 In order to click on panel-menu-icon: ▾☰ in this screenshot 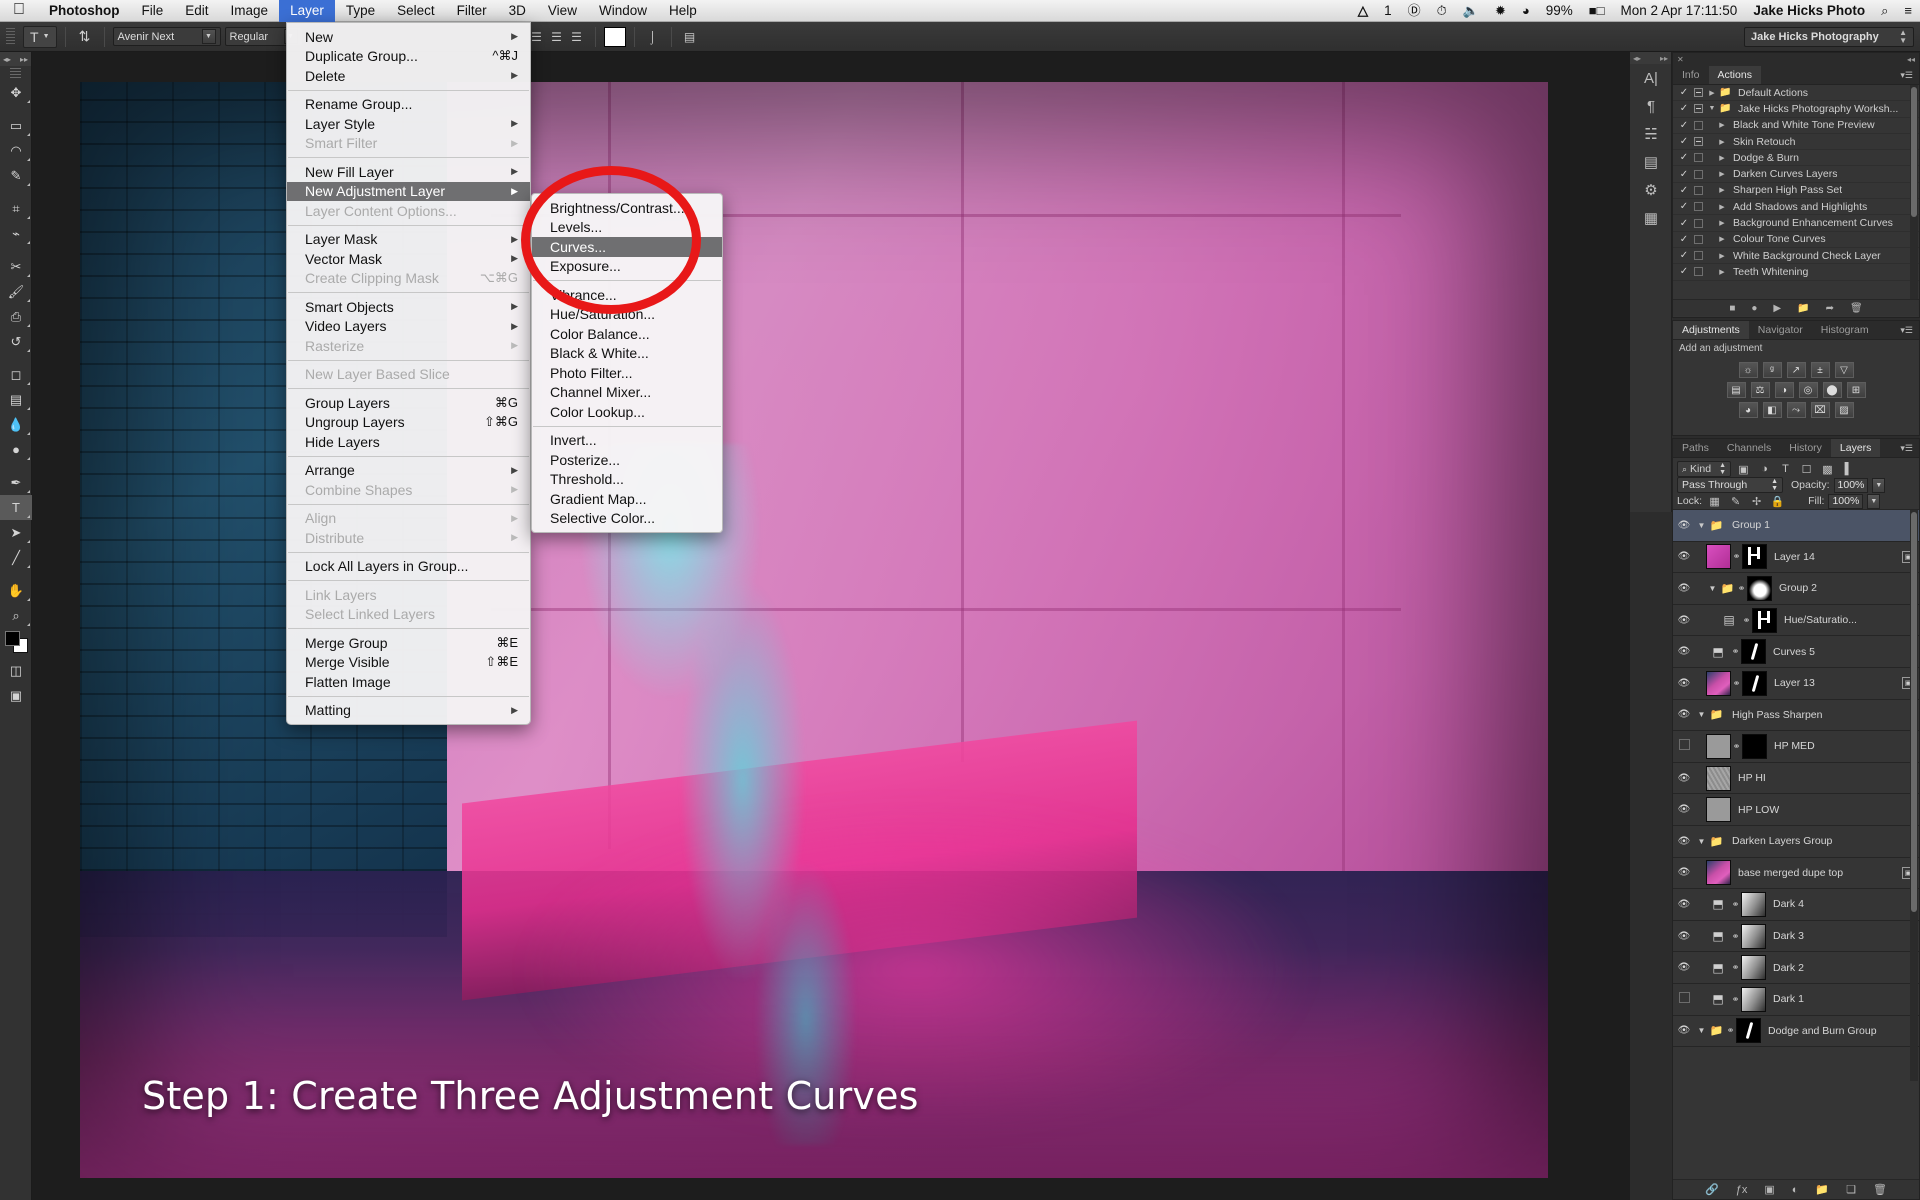, I will do `click(1906, 448)`.